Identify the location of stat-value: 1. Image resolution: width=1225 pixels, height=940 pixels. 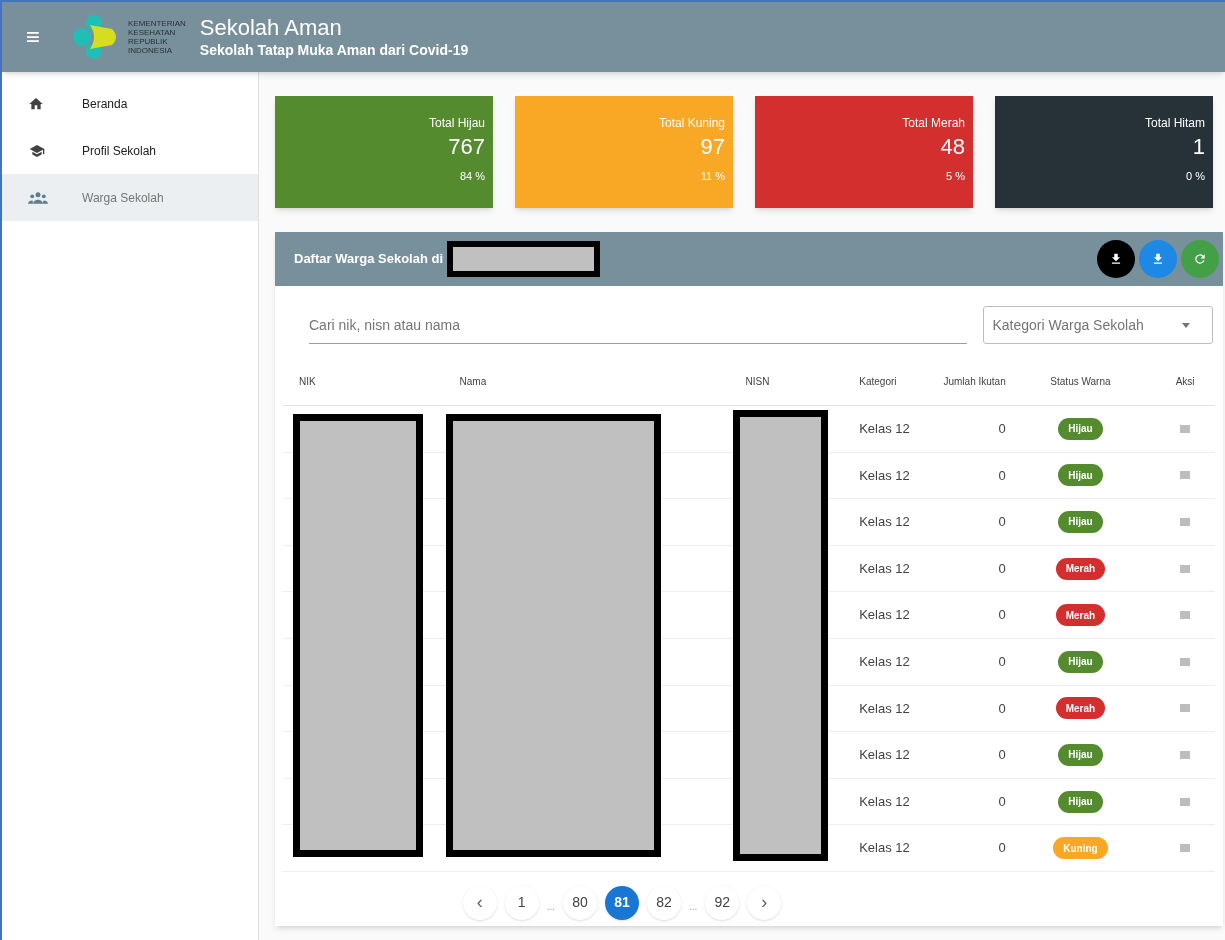
(1198, 147).